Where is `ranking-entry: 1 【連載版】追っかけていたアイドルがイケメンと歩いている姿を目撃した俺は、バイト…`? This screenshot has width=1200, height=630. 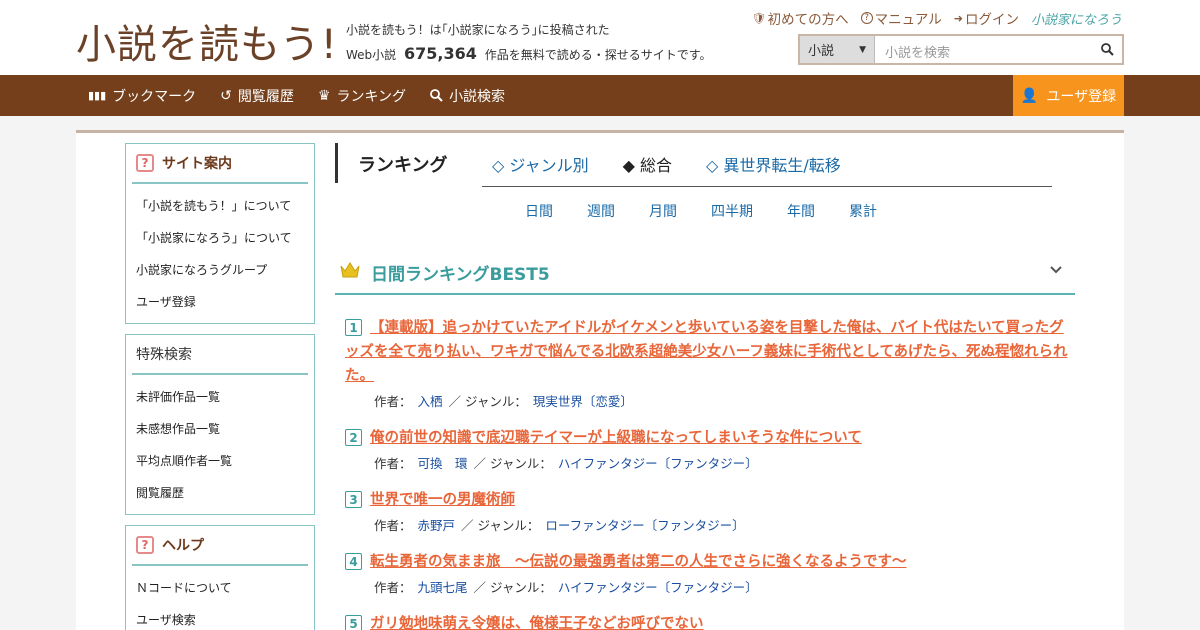
ranking-entry: 1 【連載版】追っかけていたアイドルがイケメンと歩いている姿を目撃した俺は、バイト… is located at coordinates (710, 363).